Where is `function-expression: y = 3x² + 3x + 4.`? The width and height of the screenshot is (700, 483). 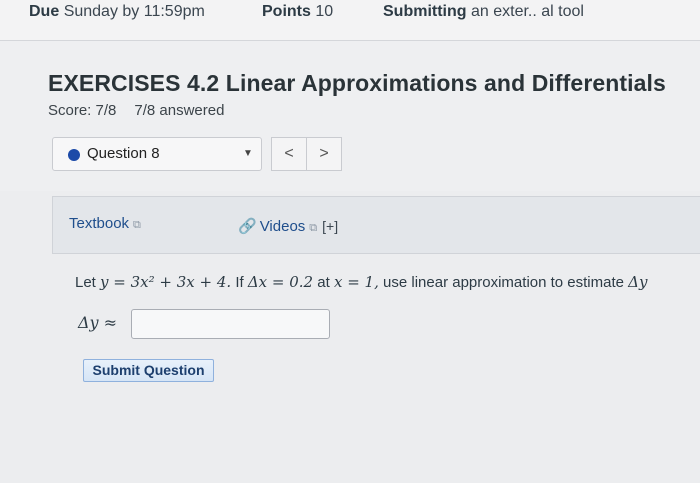 function-expression: y = 3x² + 3x + 4. is located at coordinates (166, 282).